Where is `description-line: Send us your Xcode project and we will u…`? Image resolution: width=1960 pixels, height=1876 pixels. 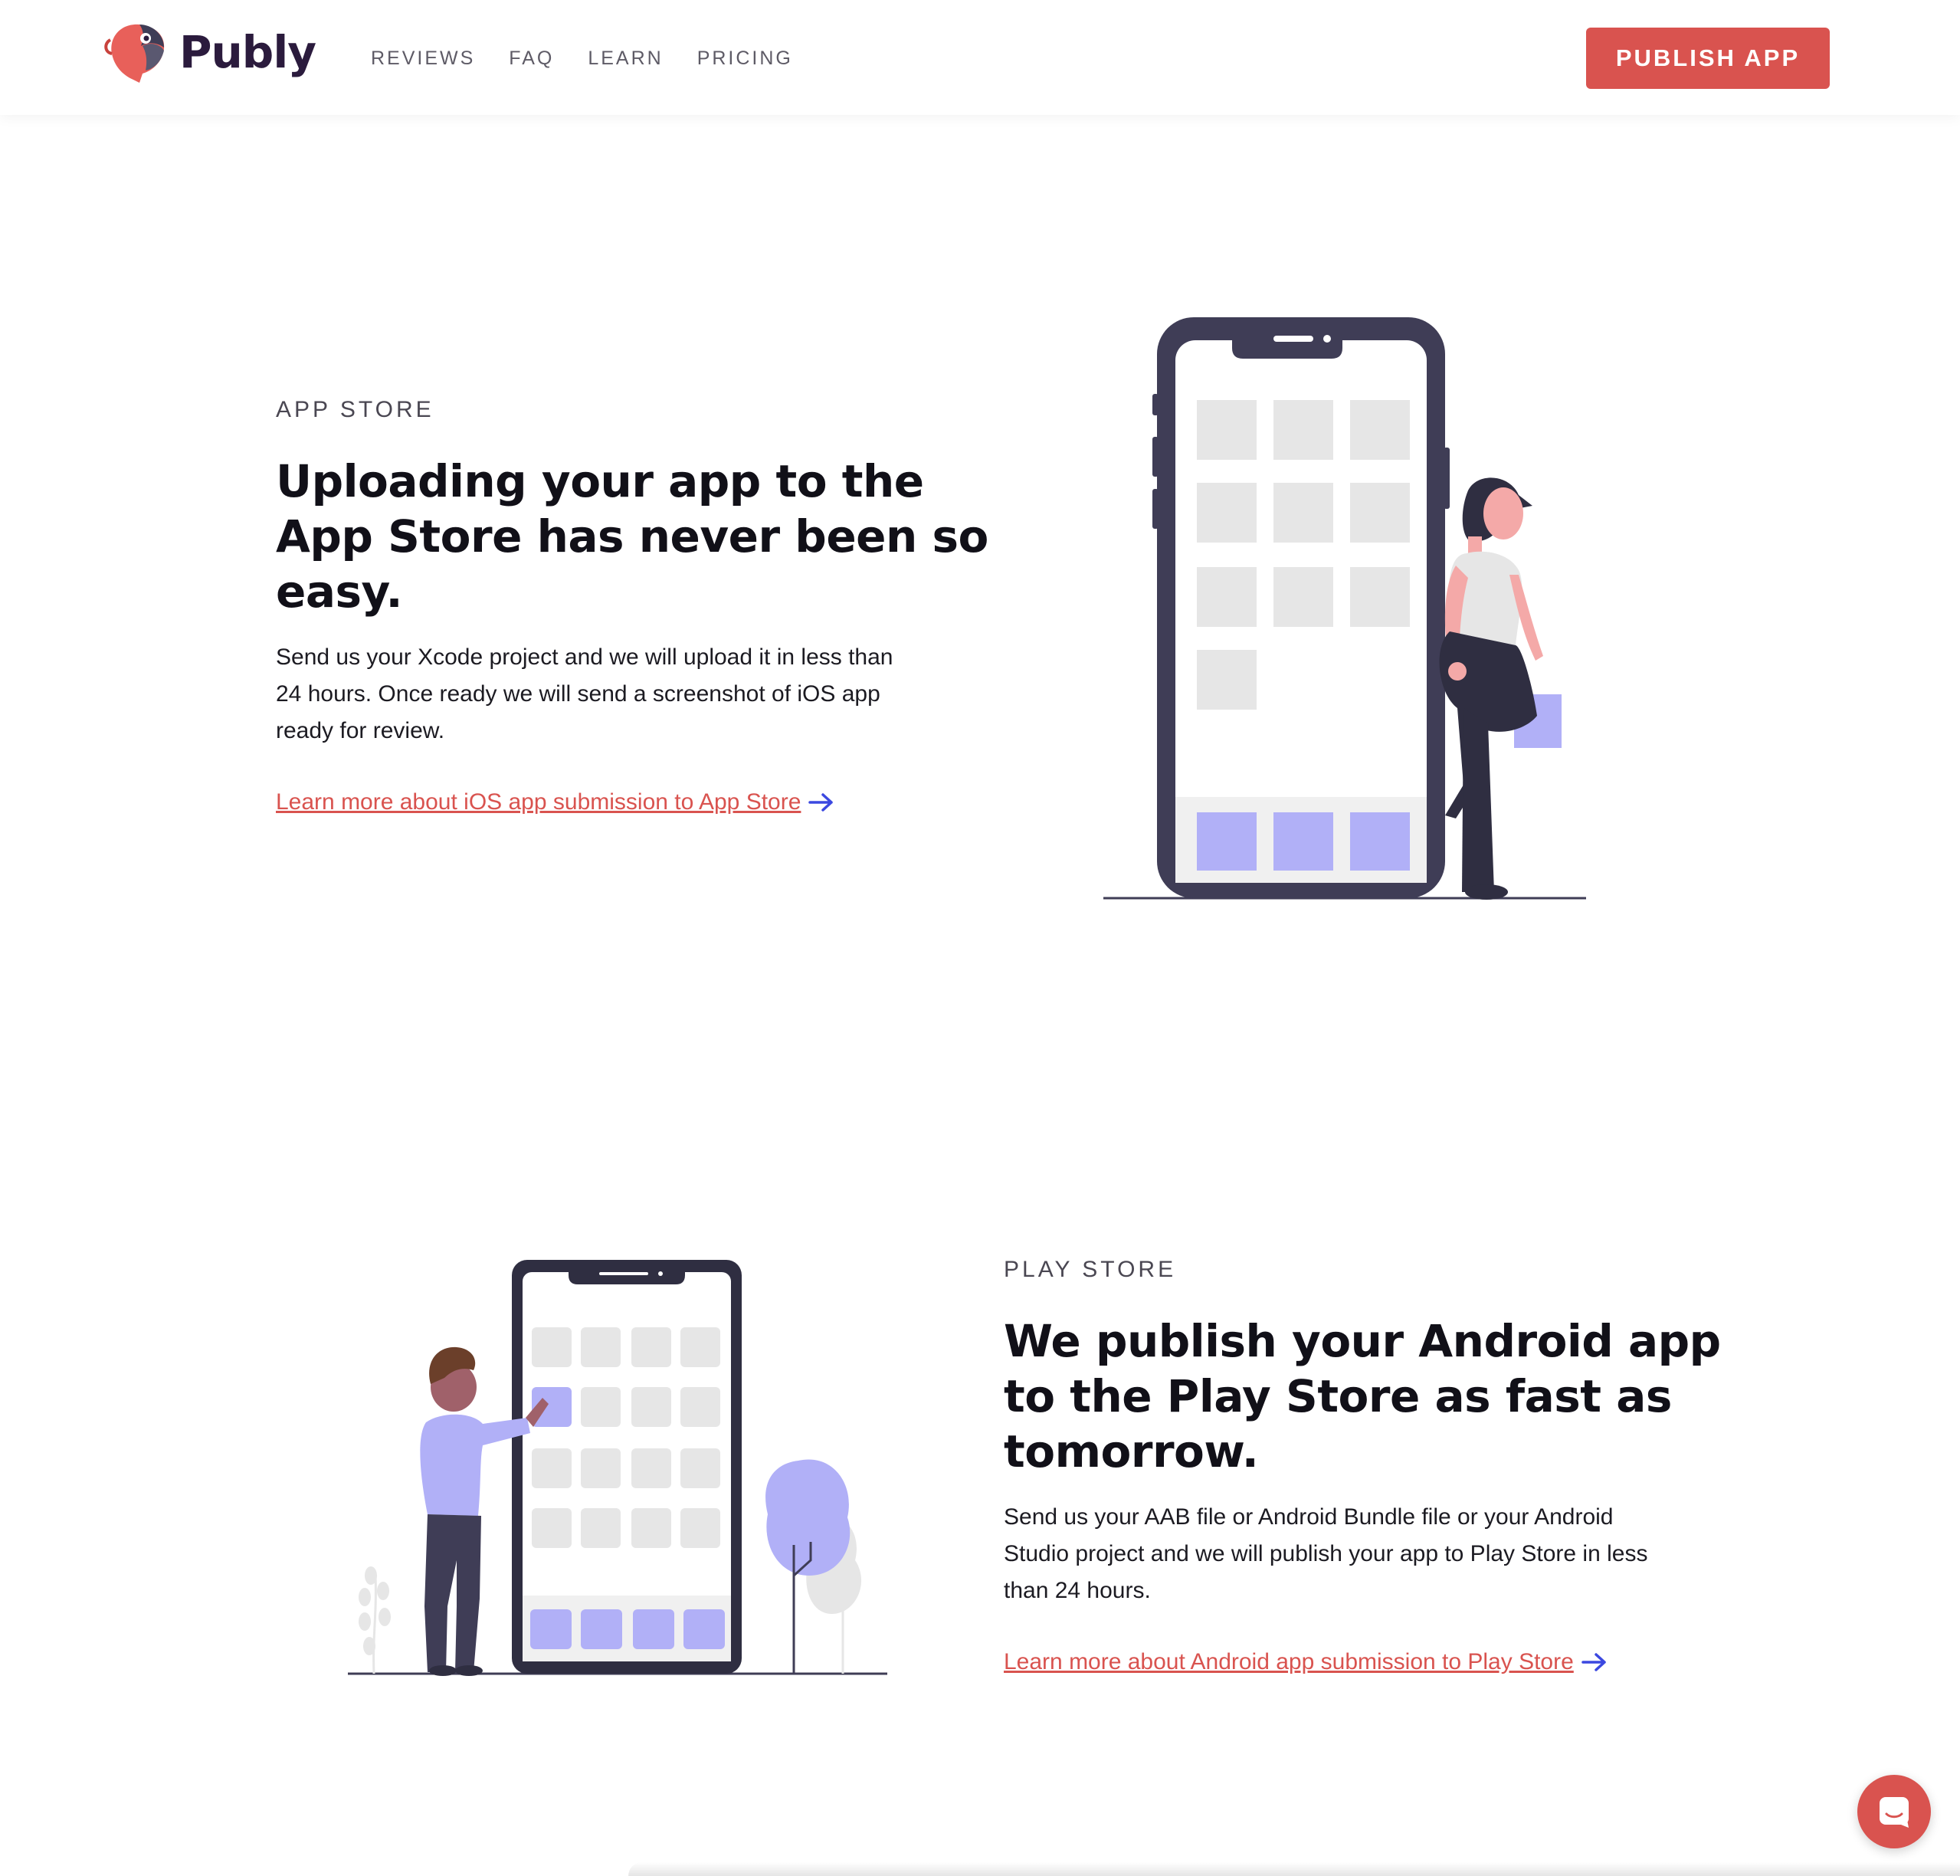
description-line: Send us your Xcode project and we will u… is located at coordinates (584, 657).